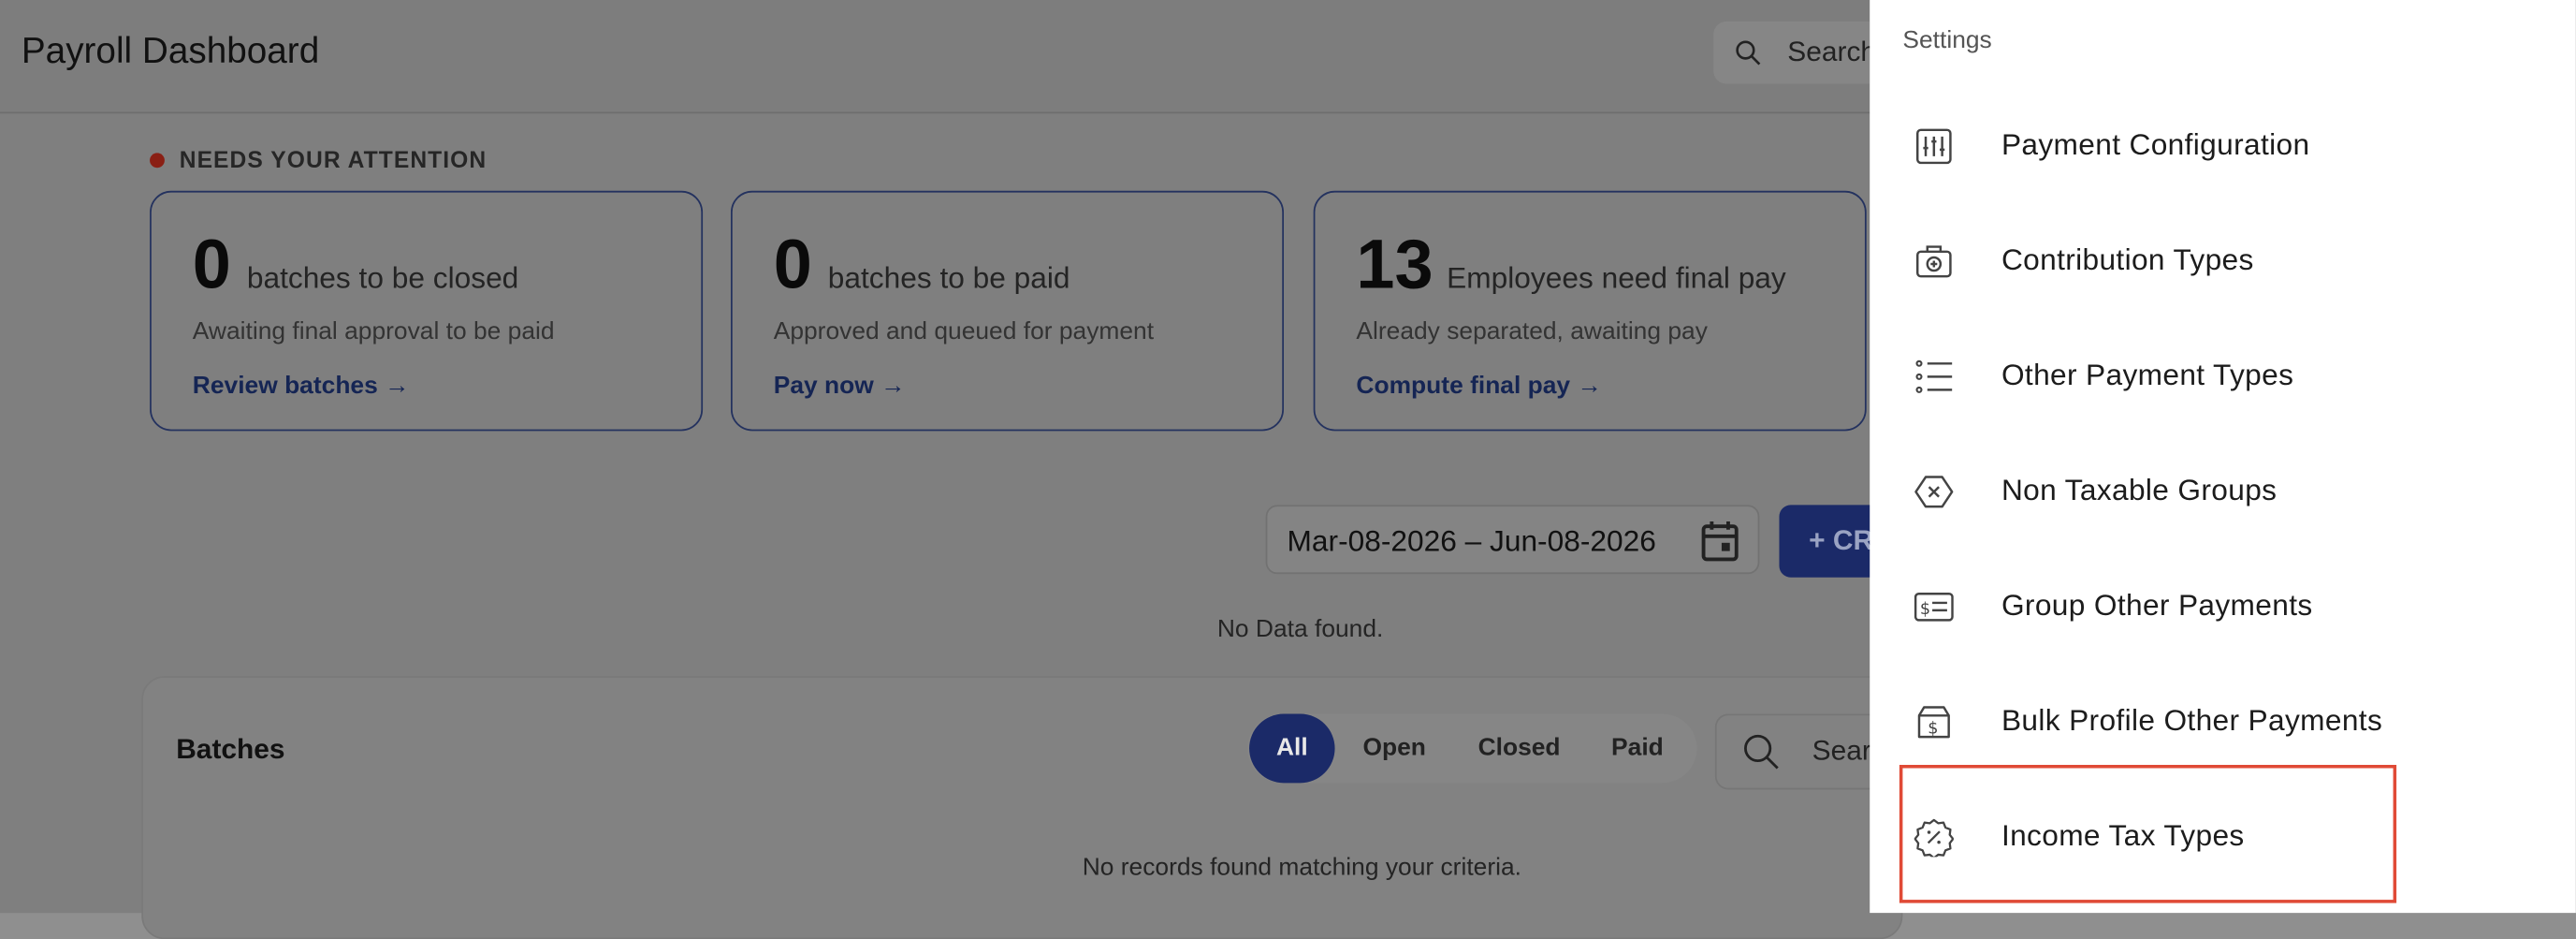 The height and width of the screenshot is (939, 2576). What do you see at coordinates (840, 386) in the screenshot?
I see `pay-now-link: Pay now →` at bounding box center [840, 386].